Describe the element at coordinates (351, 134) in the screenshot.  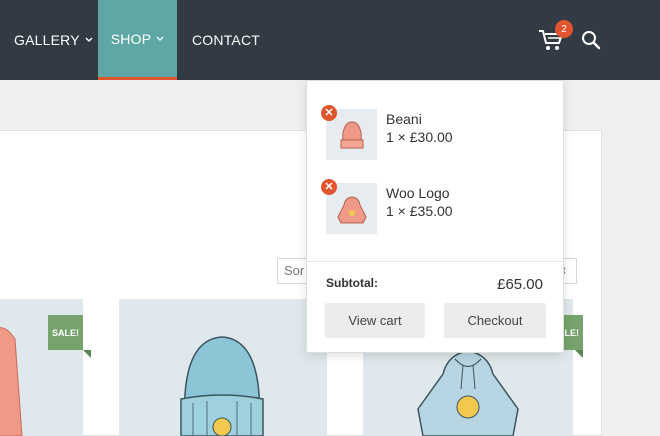
I see `beanie-thumb-image` at that location.